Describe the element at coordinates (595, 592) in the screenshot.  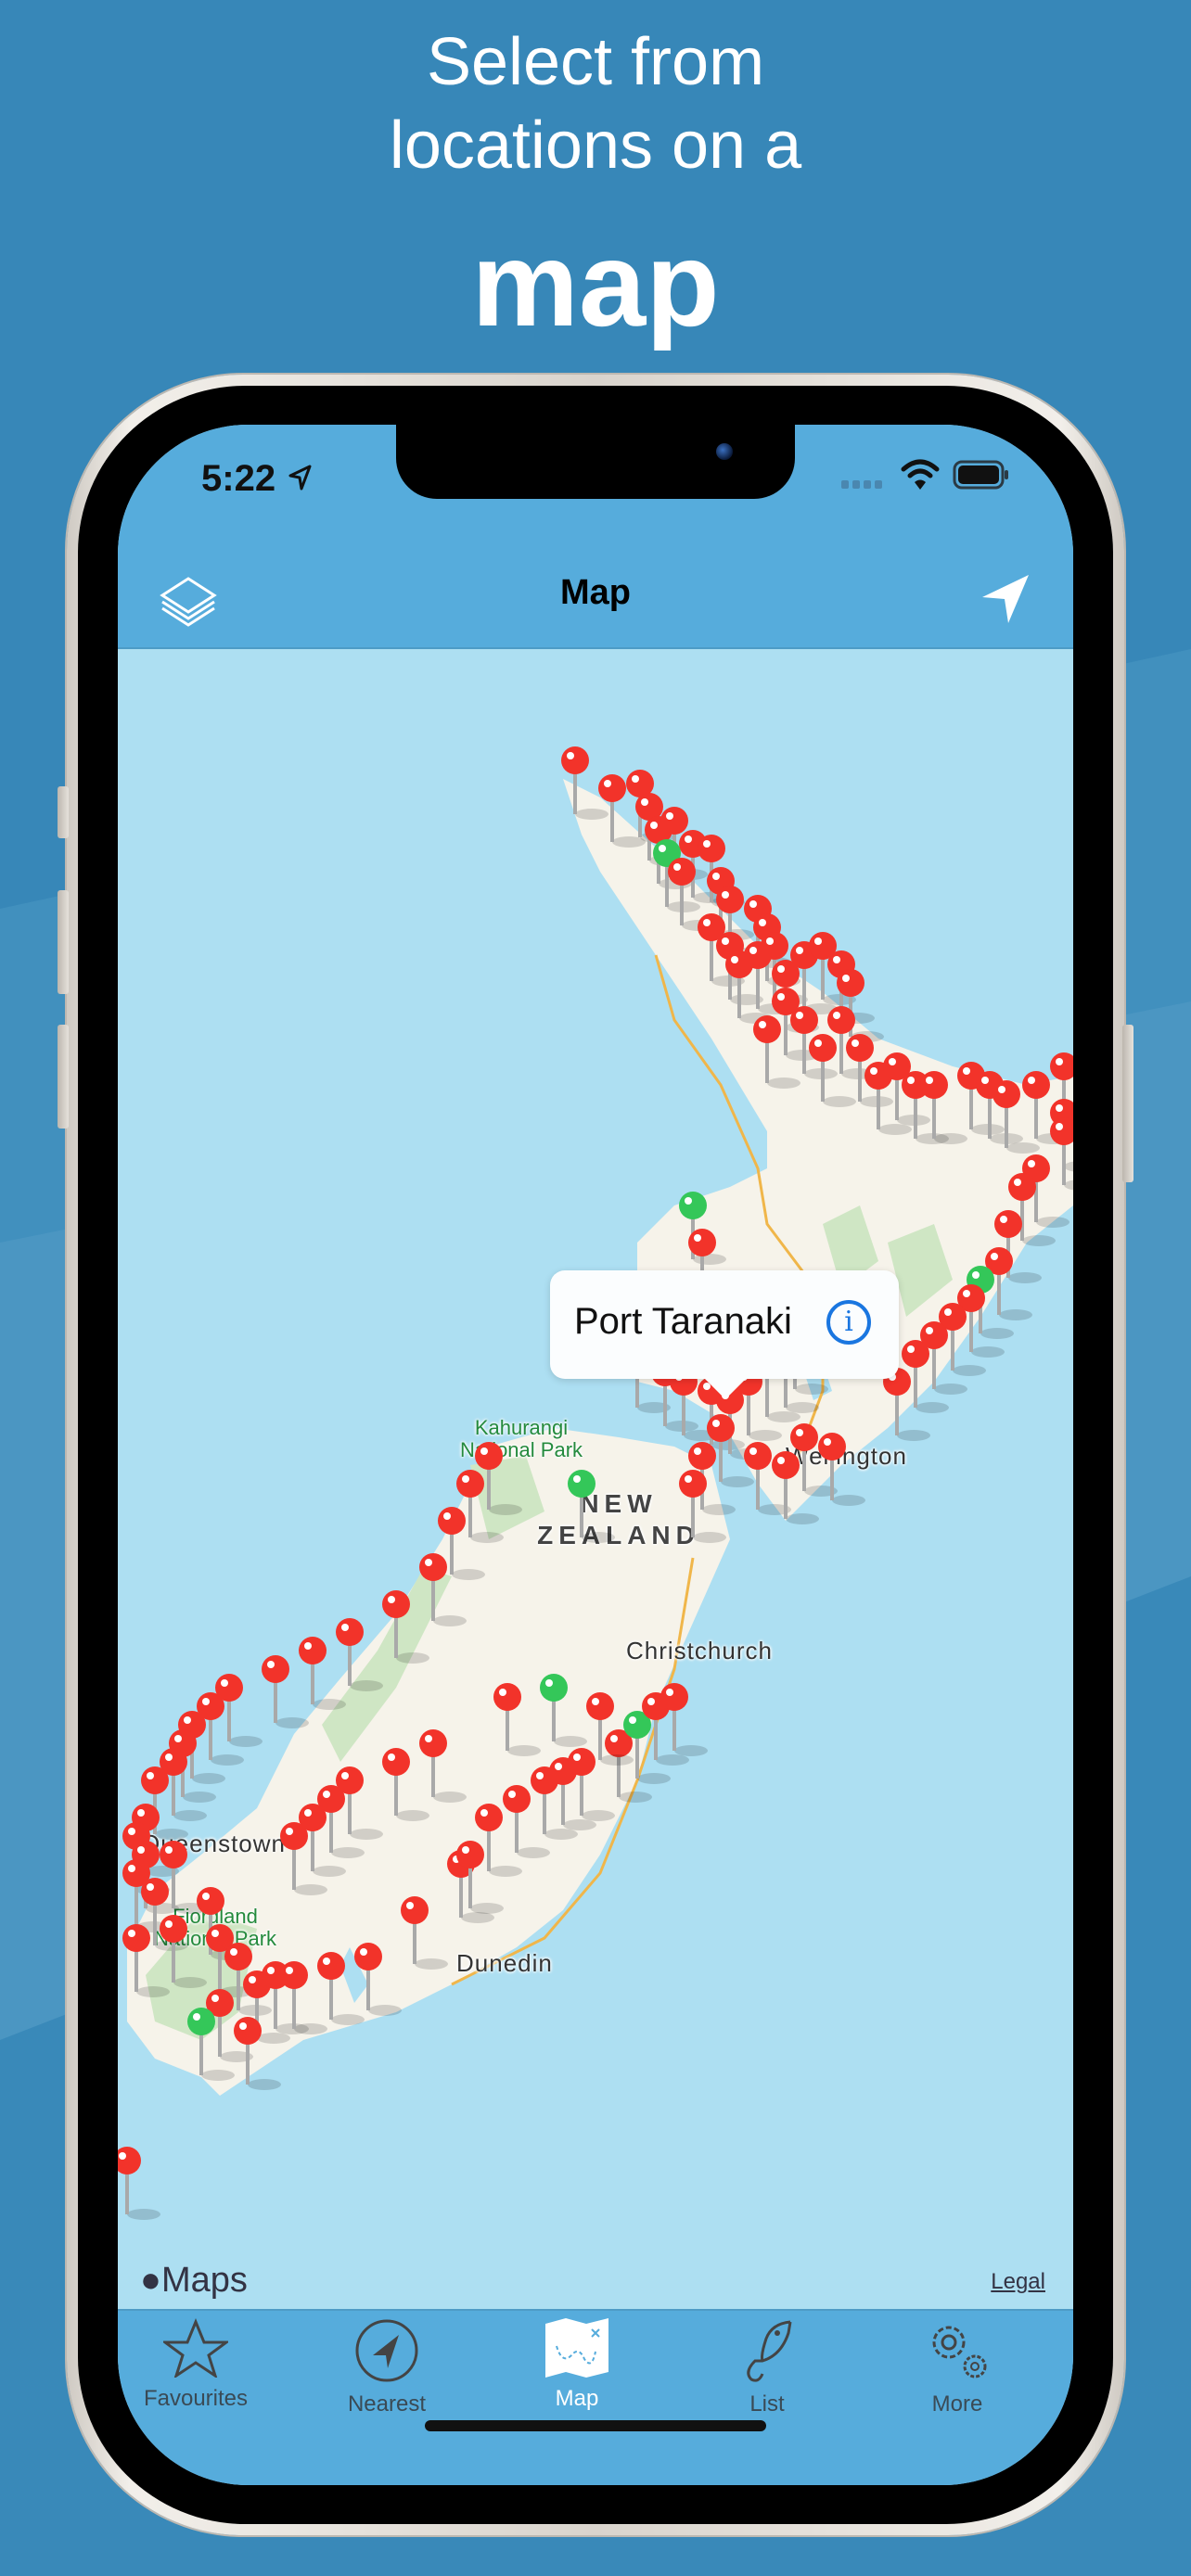
I see `page-title: Map` at that location.